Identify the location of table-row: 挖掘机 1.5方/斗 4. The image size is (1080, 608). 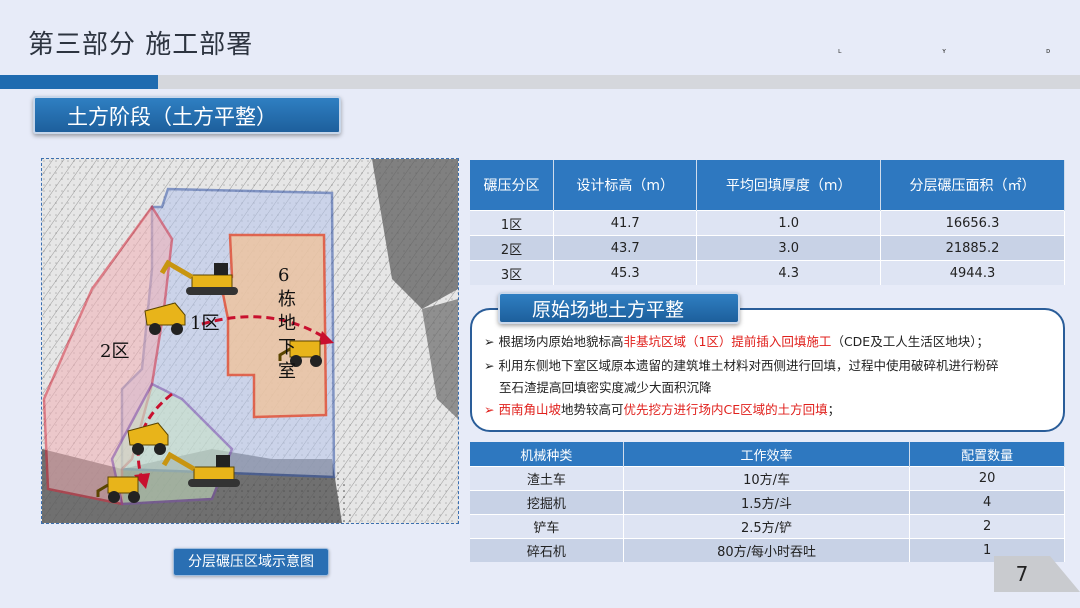
(767, 502).